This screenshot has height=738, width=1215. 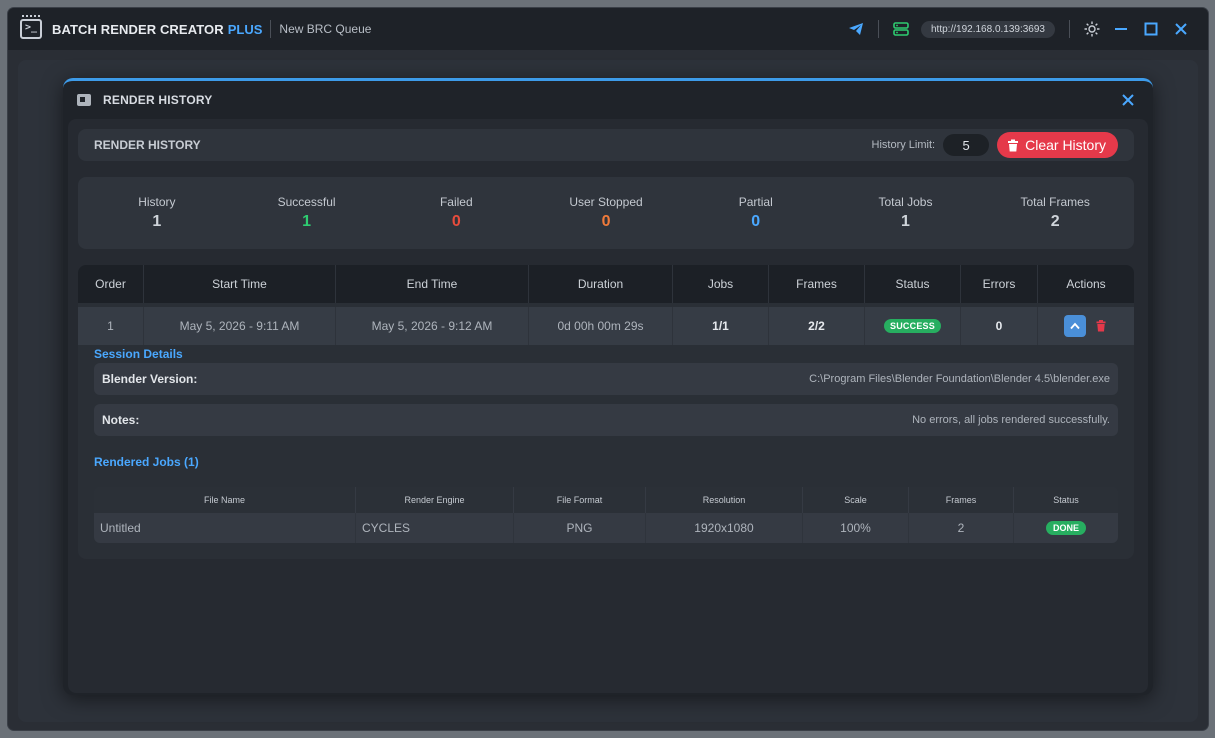 I want to click on cell-order: 1, so click(x=111, y=326).